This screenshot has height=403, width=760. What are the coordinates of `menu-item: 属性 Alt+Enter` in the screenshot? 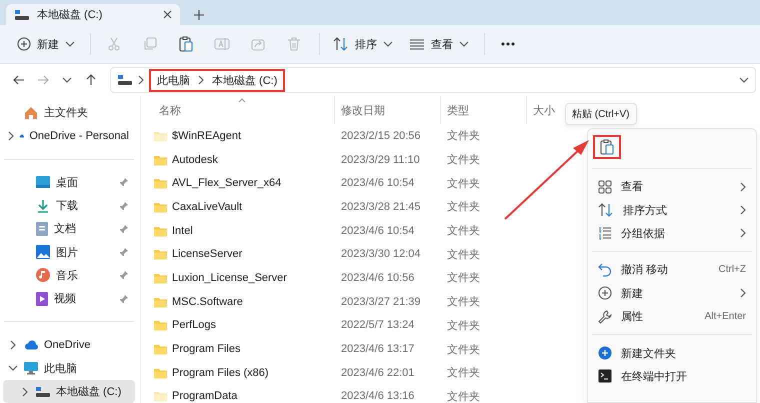 It's located at (672, 316).